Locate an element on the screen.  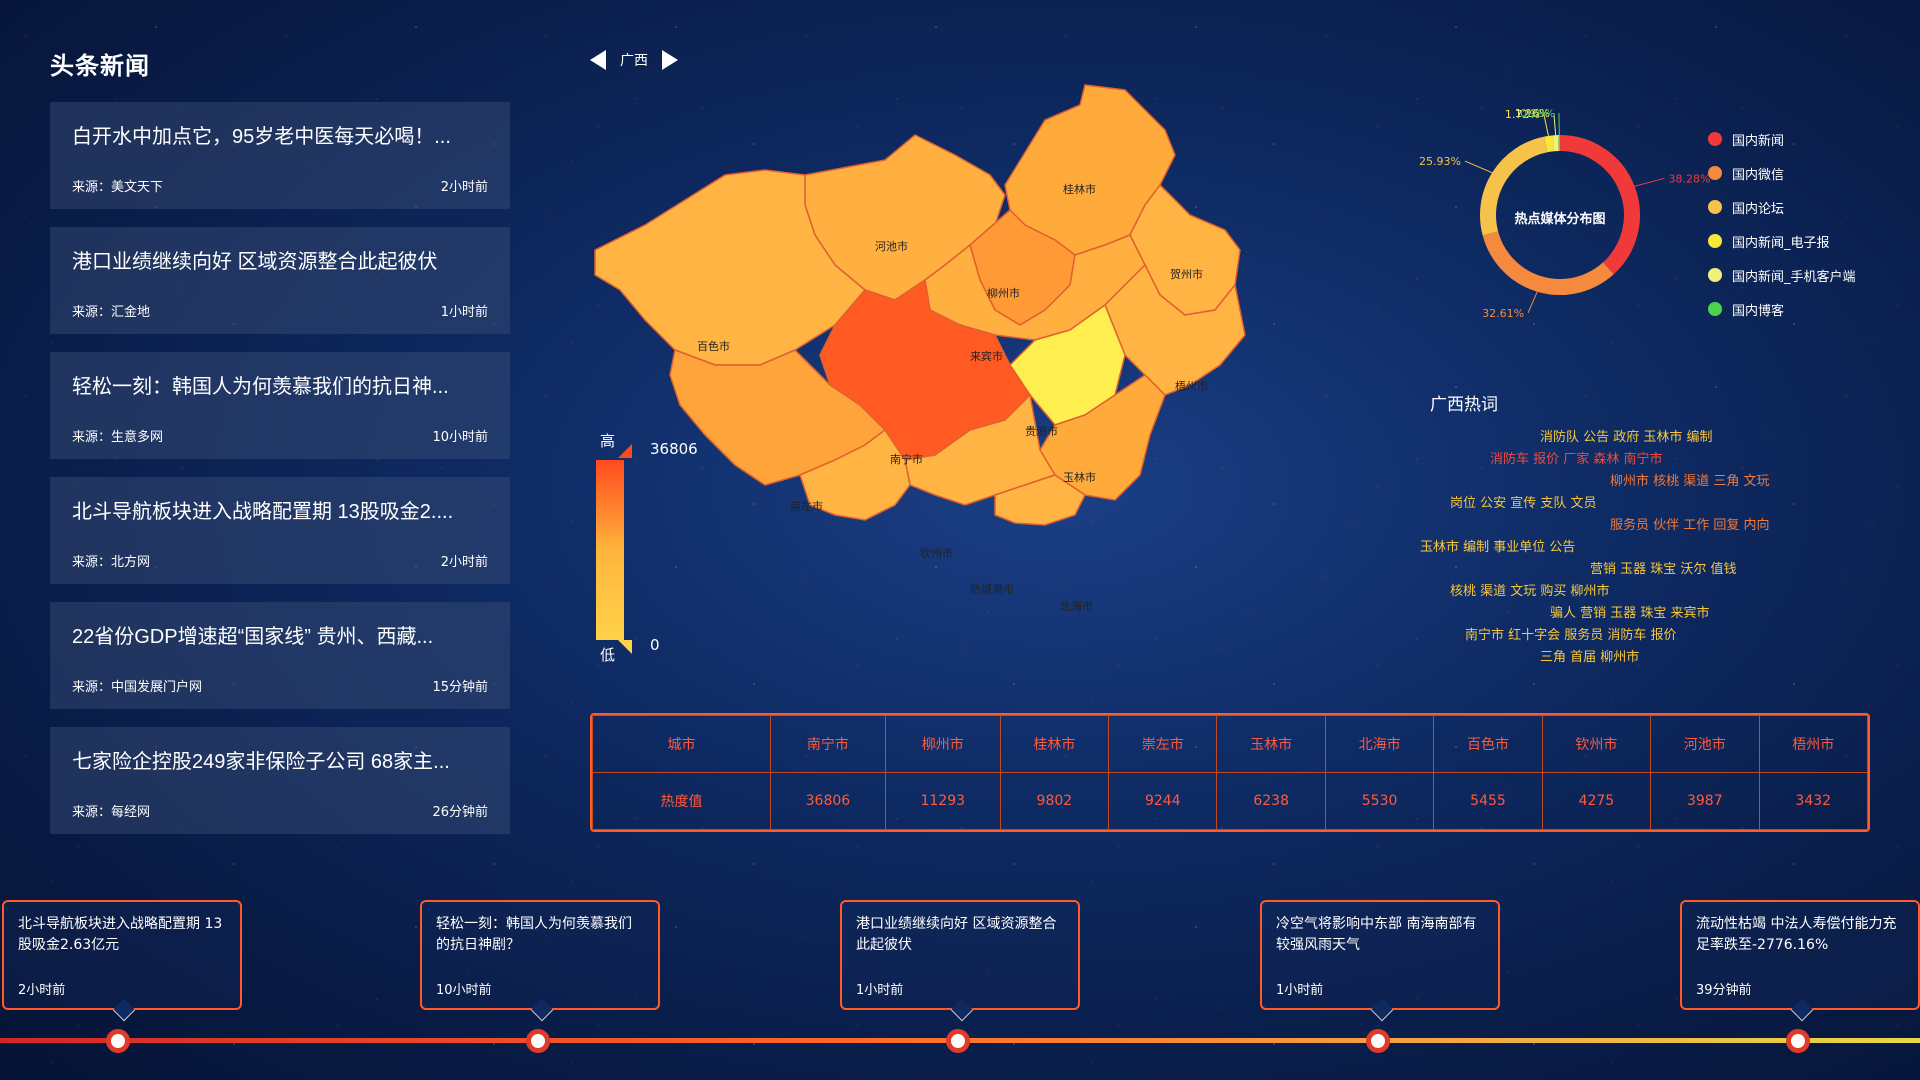
hot-word-line: 三角 首届 柳州市 is located at coordinates (1620, 657).